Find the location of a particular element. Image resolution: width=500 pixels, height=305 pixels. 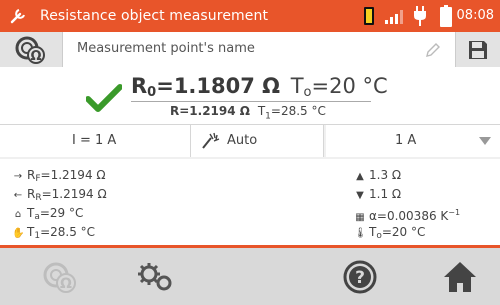

help-nav-button: ? is located at coordinates (360, 276).